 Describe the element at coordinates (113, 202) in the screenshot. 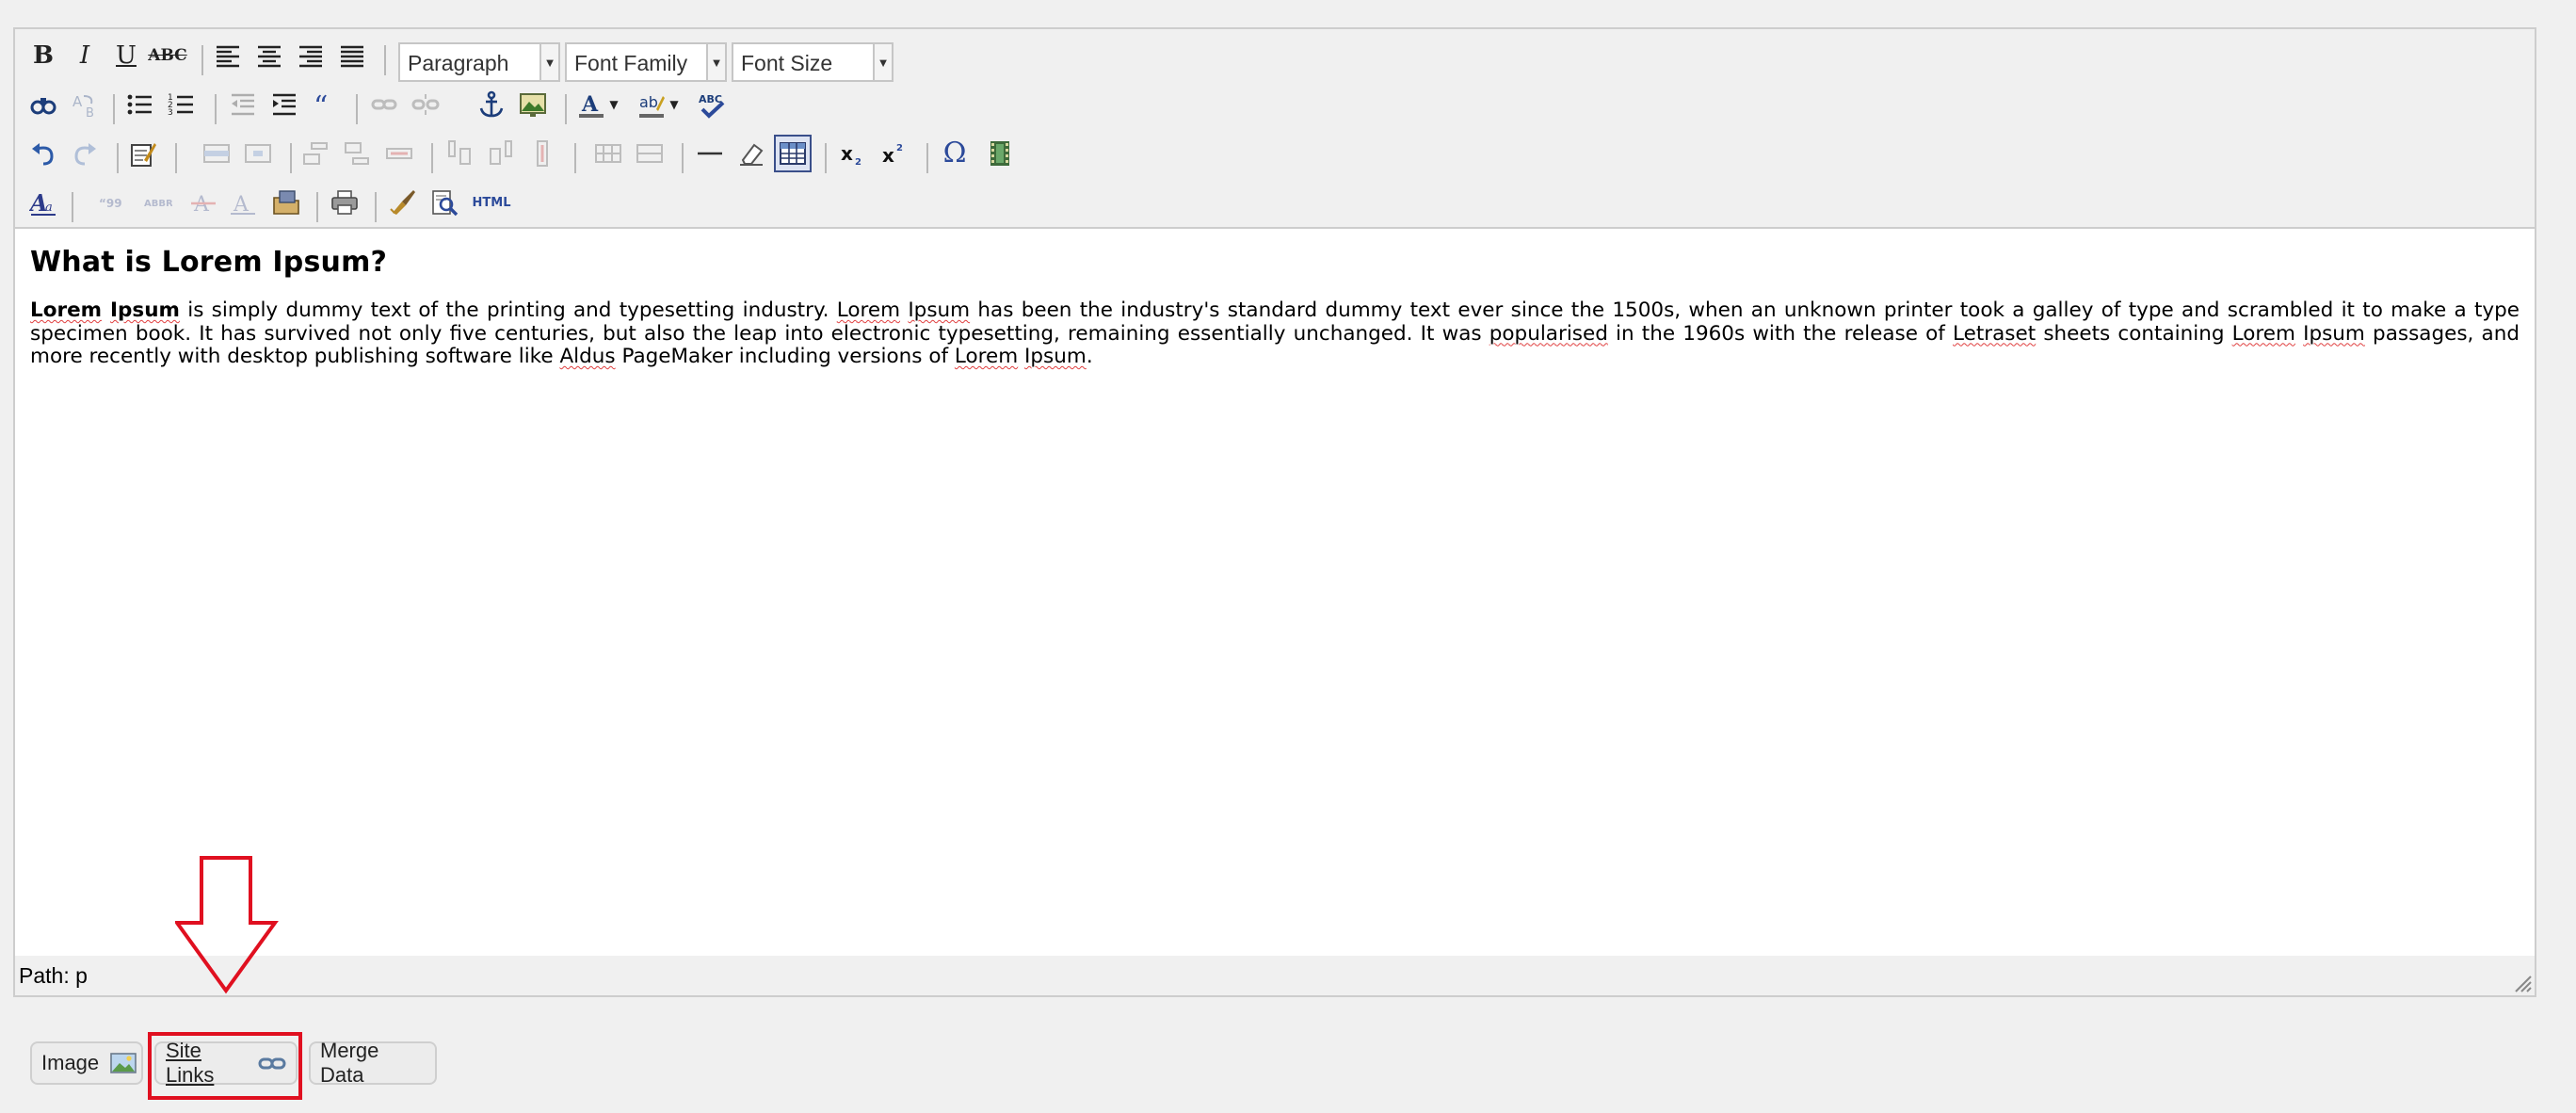

I see `cite-icon: “99` at that location.